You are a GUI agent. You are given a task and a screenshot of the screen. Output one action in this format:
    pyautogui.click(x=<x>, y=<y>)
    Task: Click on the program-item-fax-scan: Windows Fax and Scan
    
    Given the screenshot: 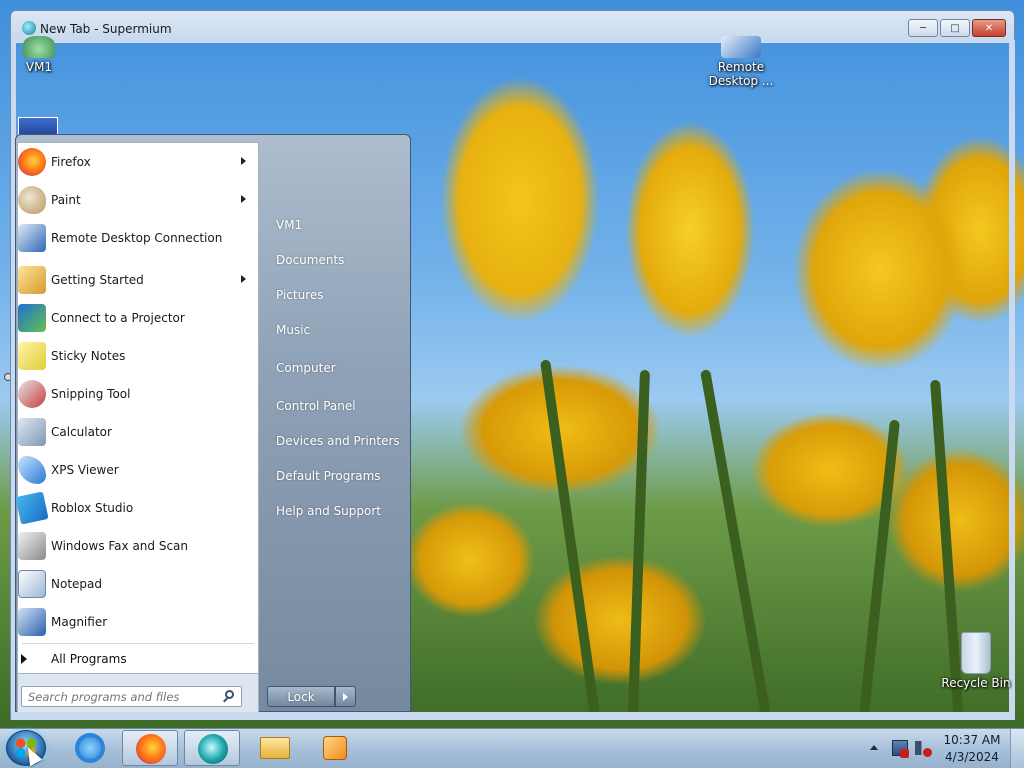 What is the action you would take?
    pyautogui.click(x=138, y=546)
    